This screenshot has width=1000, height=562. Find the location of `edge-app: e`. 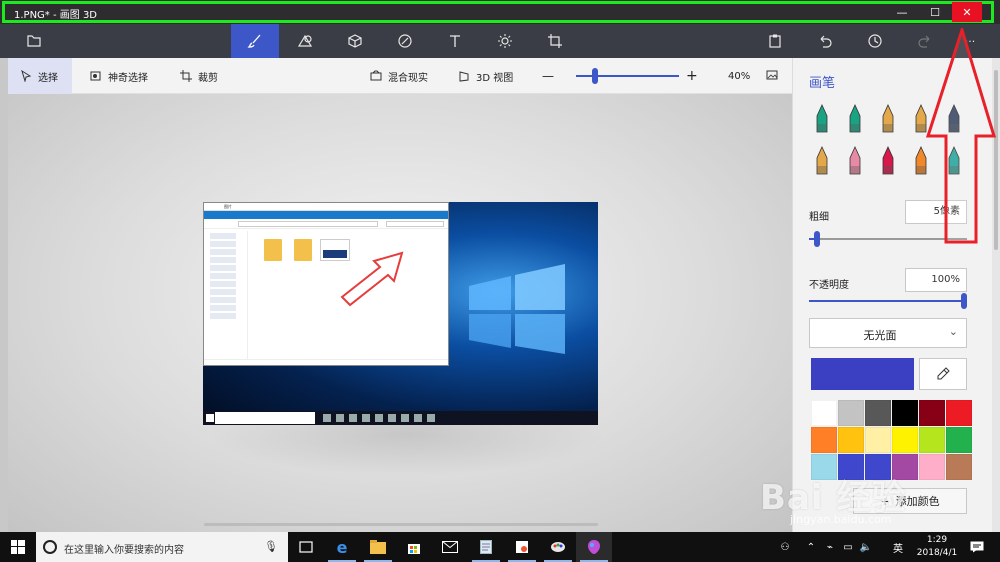

edge-app: e is located at coordinates (342, 547).